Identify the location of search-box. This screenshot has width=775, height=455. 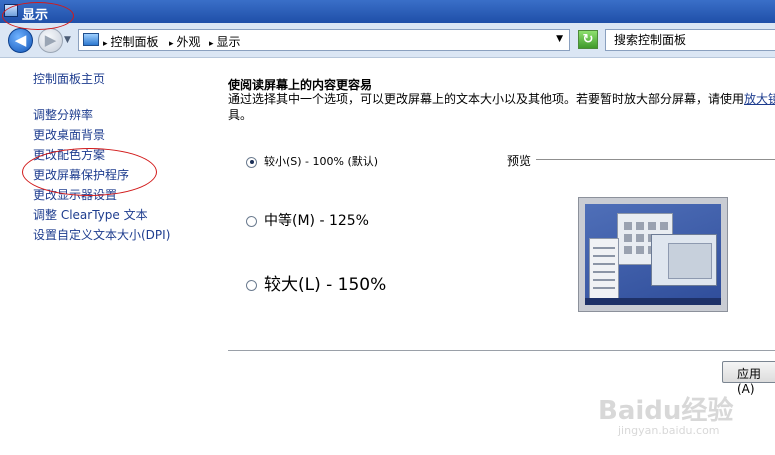
(690, 40).